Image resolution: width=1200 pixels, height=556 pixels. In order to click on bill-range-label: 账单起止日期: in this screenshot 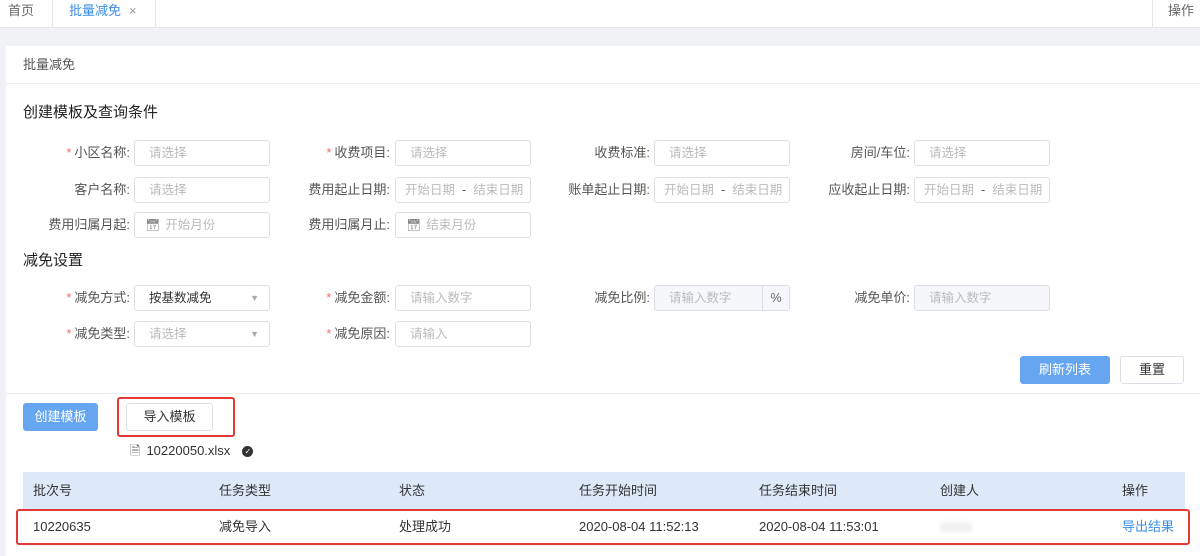, I will do `click(609, 189)`.